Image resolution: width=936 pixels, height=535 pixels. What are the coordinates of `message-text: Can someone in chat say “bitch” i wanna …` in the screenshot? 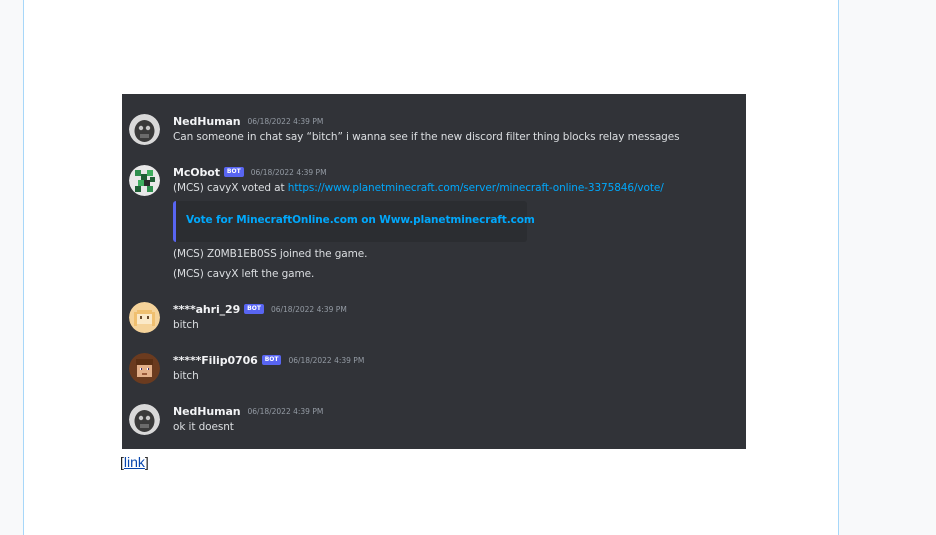 It's located at (426, 137).